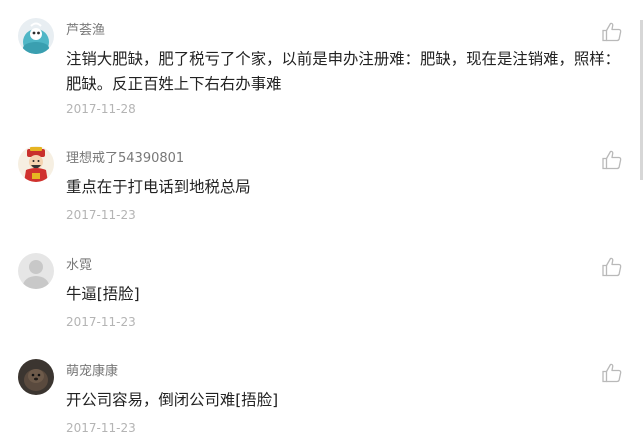 The height and width of the screenshot is (442, 644). I want to click on username: 理想戒了54390801, so click(125, 159).